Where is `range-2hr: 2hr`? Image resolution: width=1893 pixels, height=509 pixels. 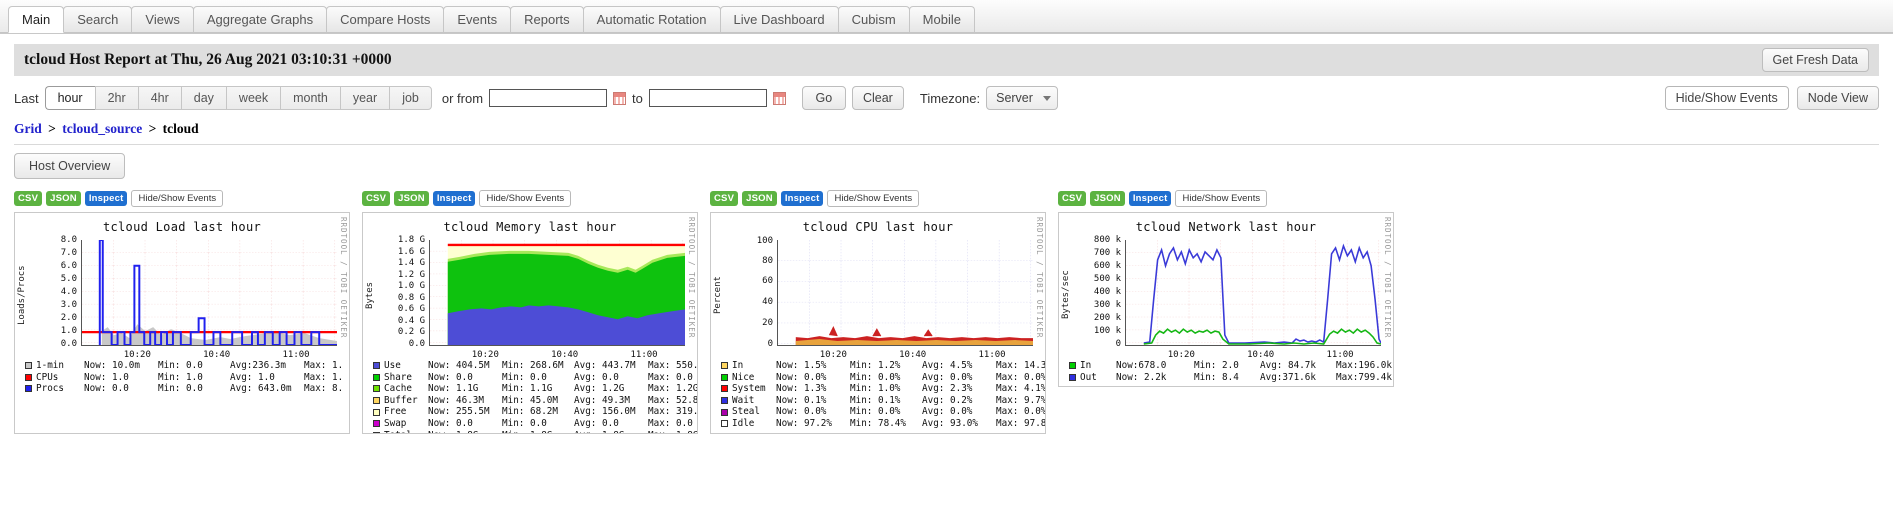
range-2hr: 2hr is located at coordinates (116, 98).